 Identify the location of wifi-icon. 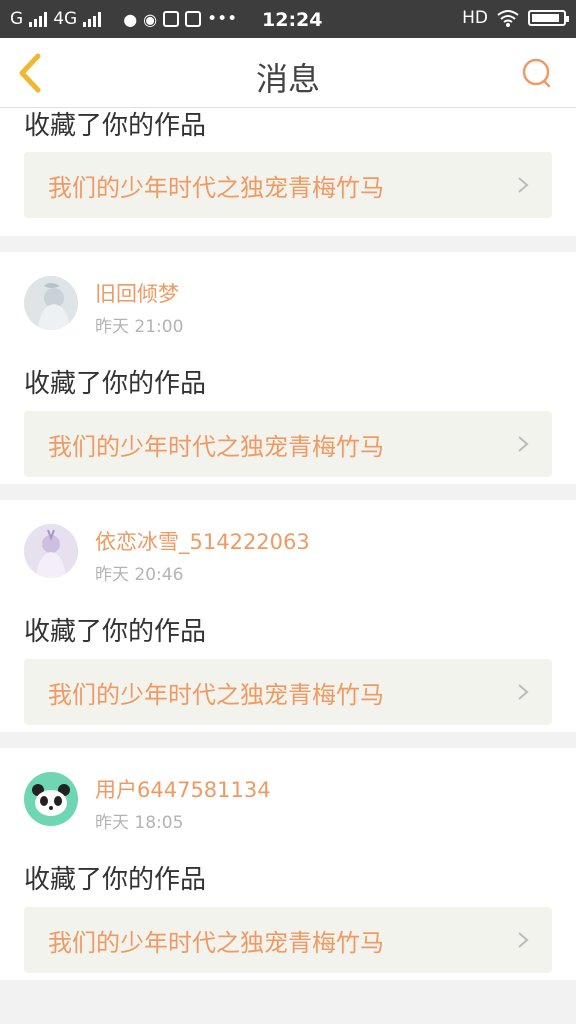
(508, 18).